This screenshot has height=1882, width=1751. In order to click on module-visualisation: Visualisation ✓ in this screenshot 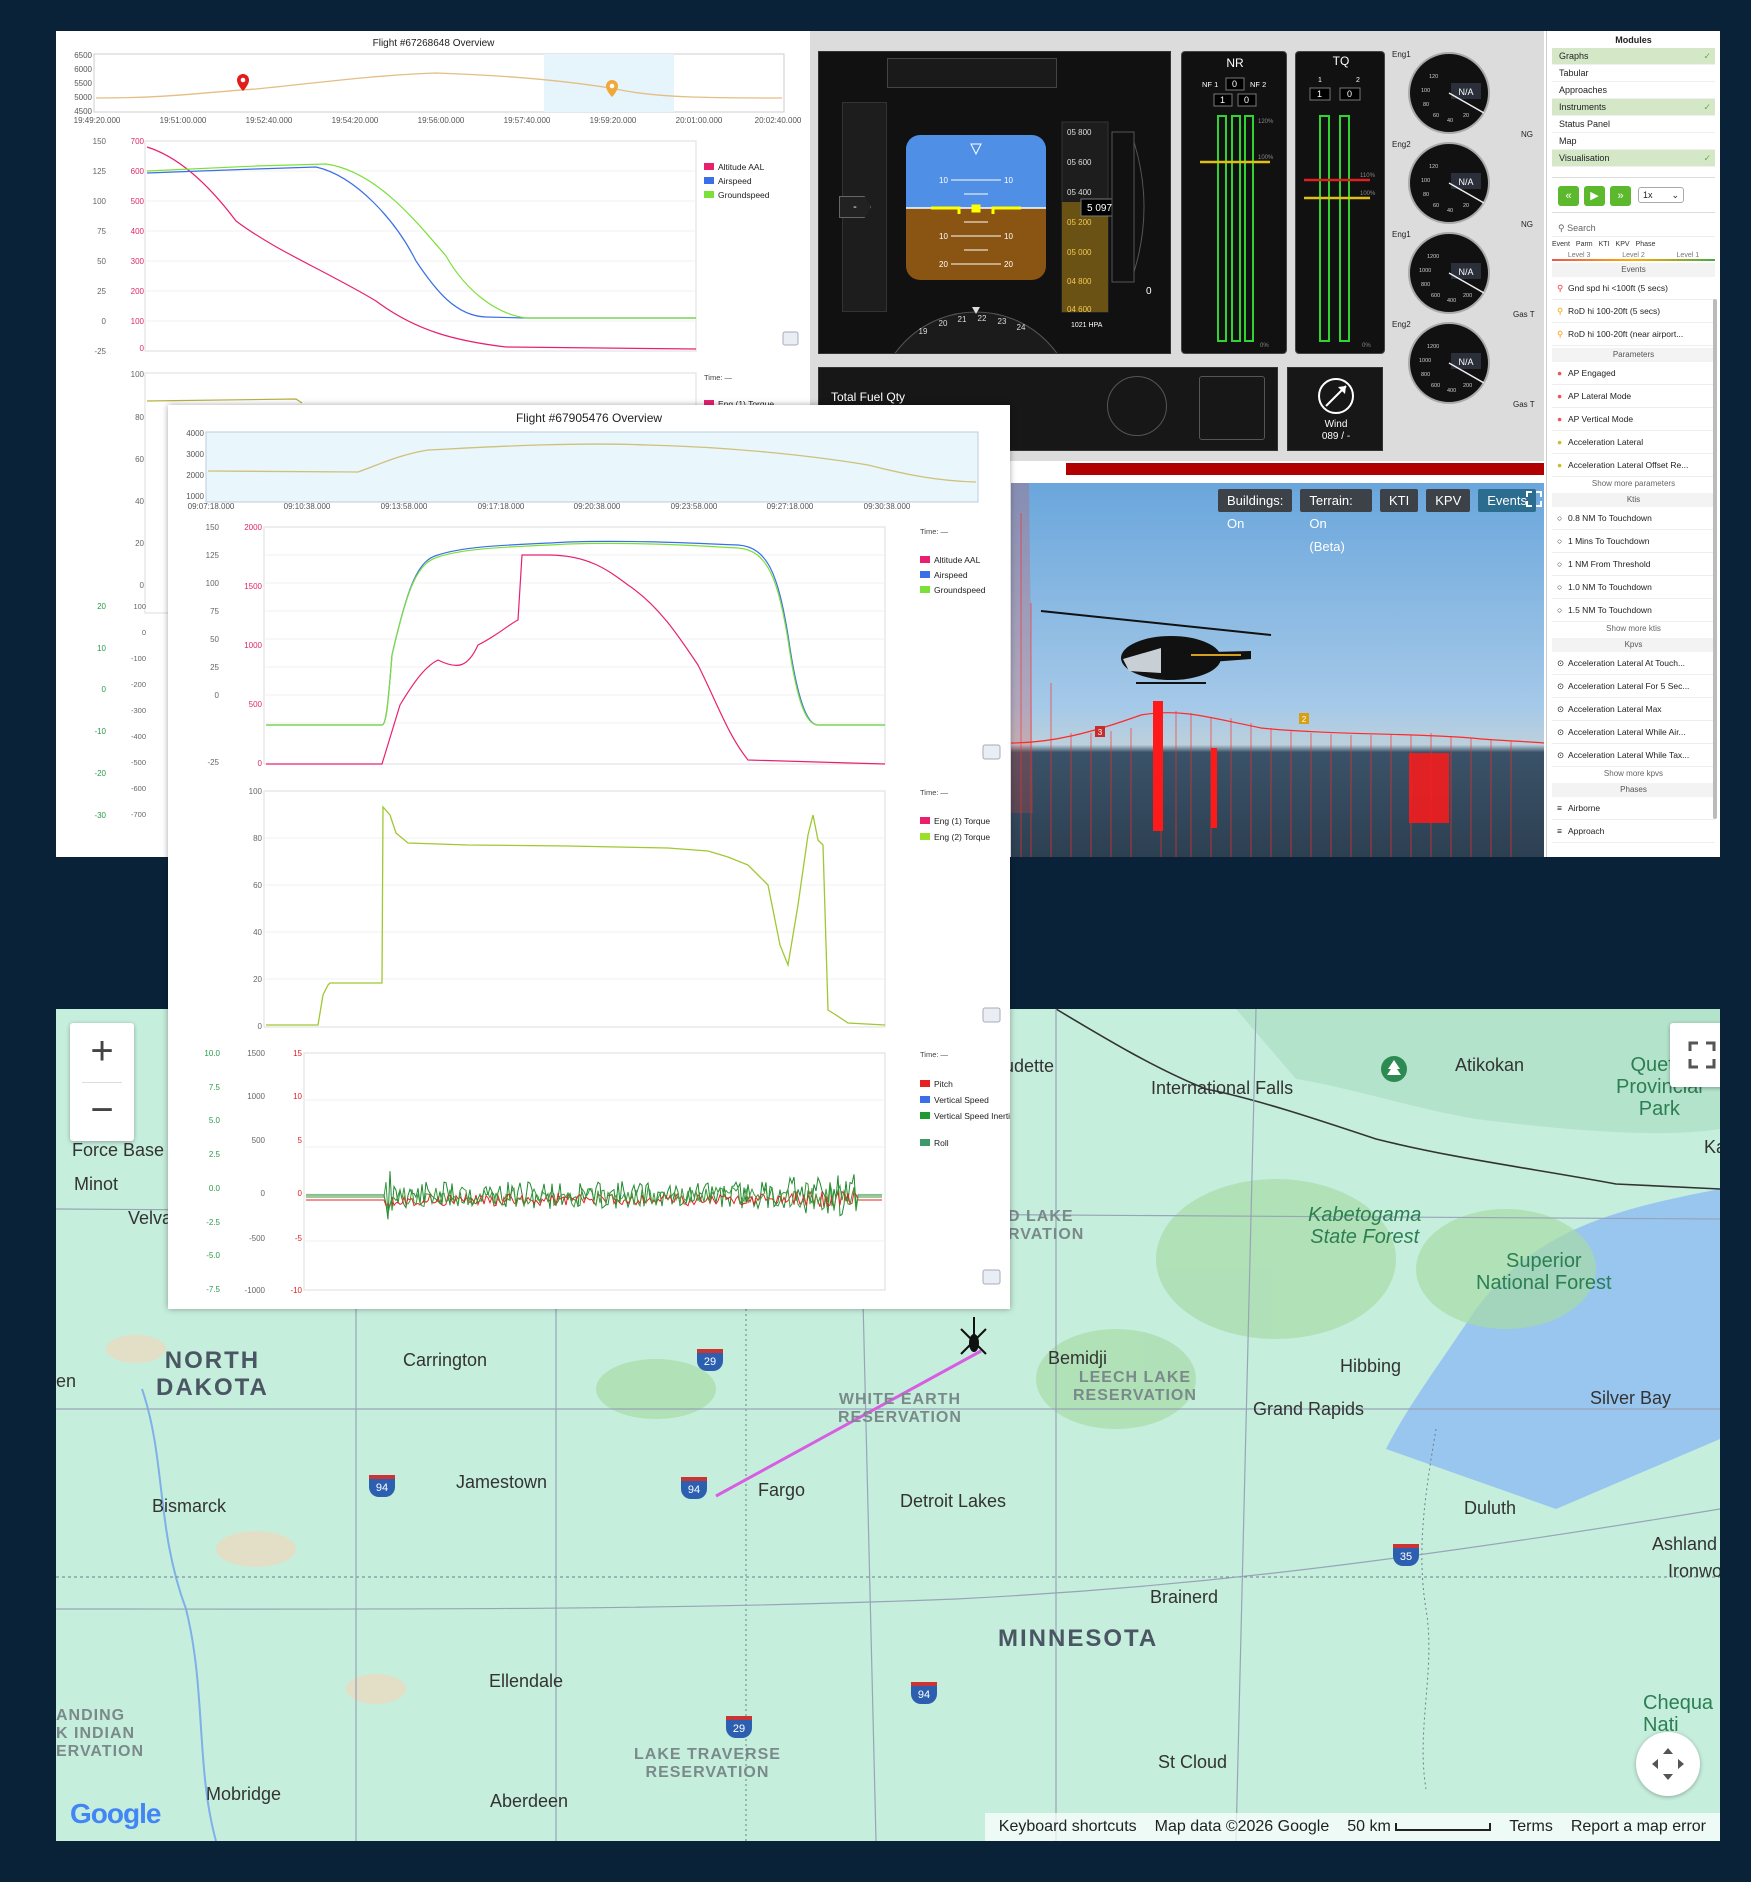, I will do `click(1633, 158)`.